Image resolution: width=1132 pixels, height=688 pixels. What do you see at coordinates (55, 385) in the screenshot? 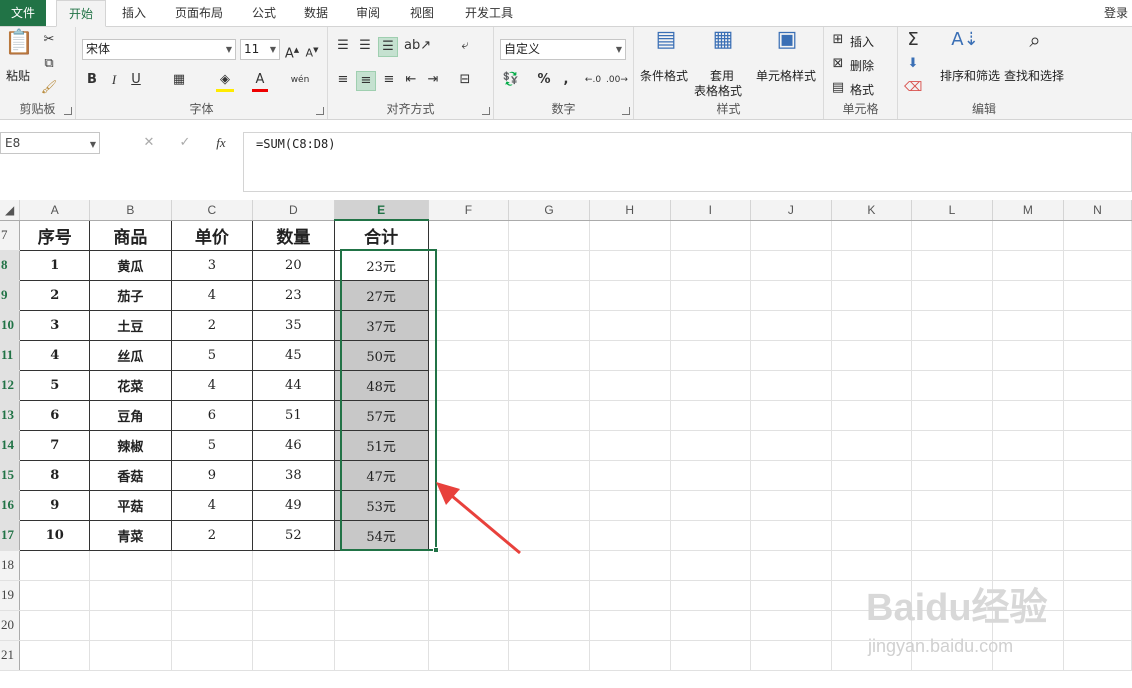
I see `cell-index: 5` at bounding box center [55, 385].